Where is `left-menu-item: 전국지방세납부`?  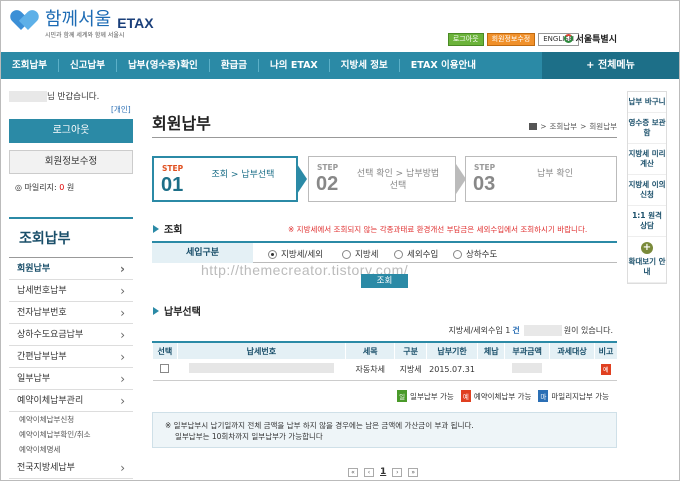
left-menu-item: 전국지방세납부 is located at coordinates (71, 468).